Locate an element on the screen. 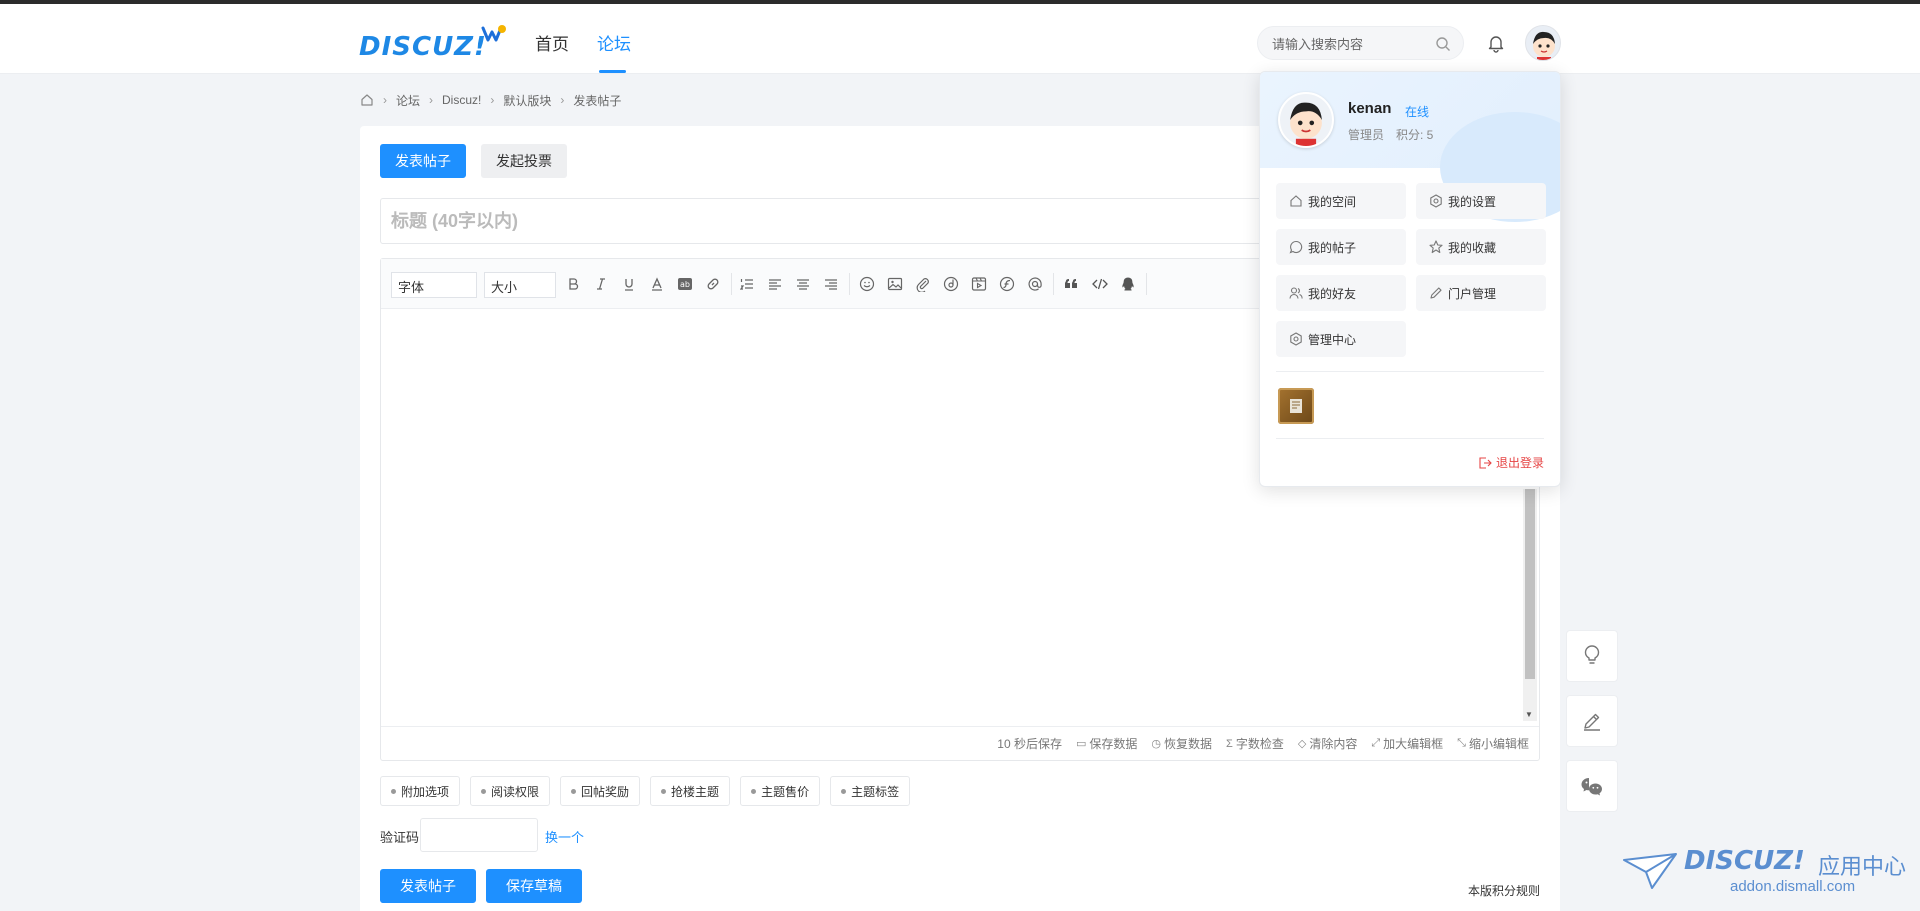 The width and height of the screenshot is (1920, 911). medal-badge-icon is located at coordinates (1296, 406).